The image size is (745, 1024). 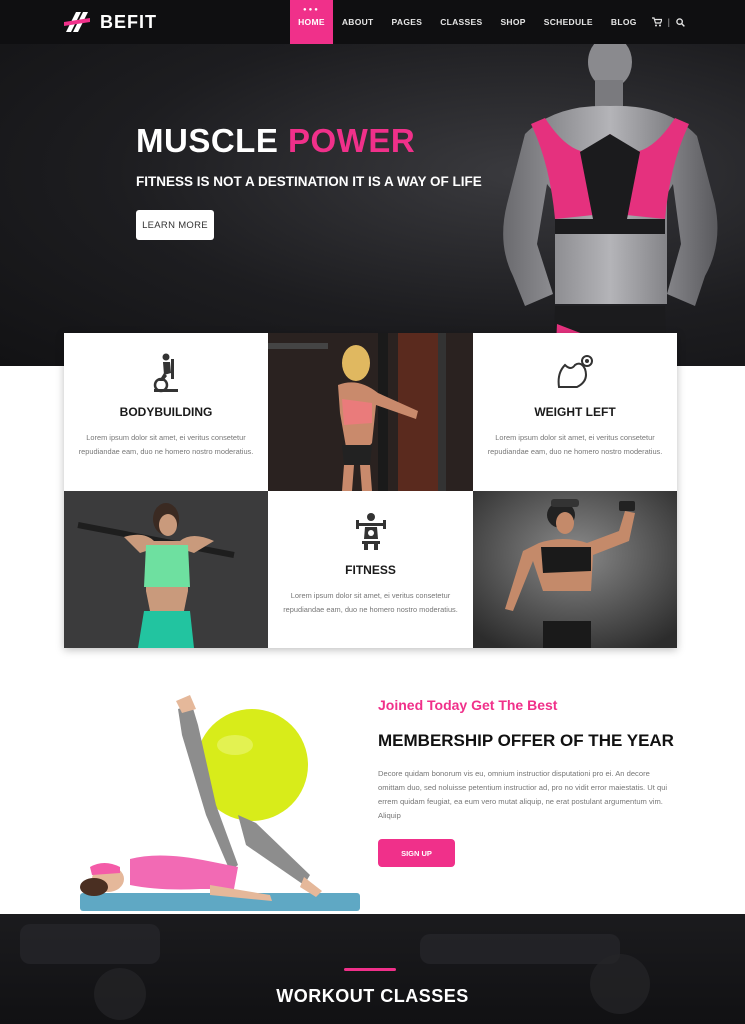 I want to click on feature-title: WEIGHT LEFT, so click(x=575, y=412).